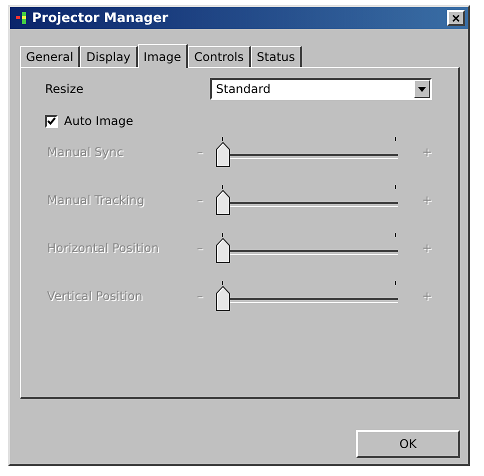 This screenshot has height=476, width=484. Describe the element at coordinates (64, 89) in the screenshot. I see `resize-label: Resize` at that location.